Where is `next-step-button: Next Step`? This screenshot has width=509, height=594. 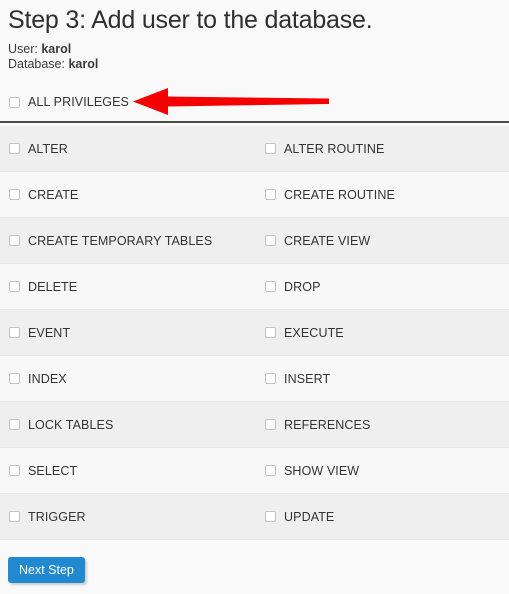 next-step-button: Next Step is located at coordinates (46, 570).